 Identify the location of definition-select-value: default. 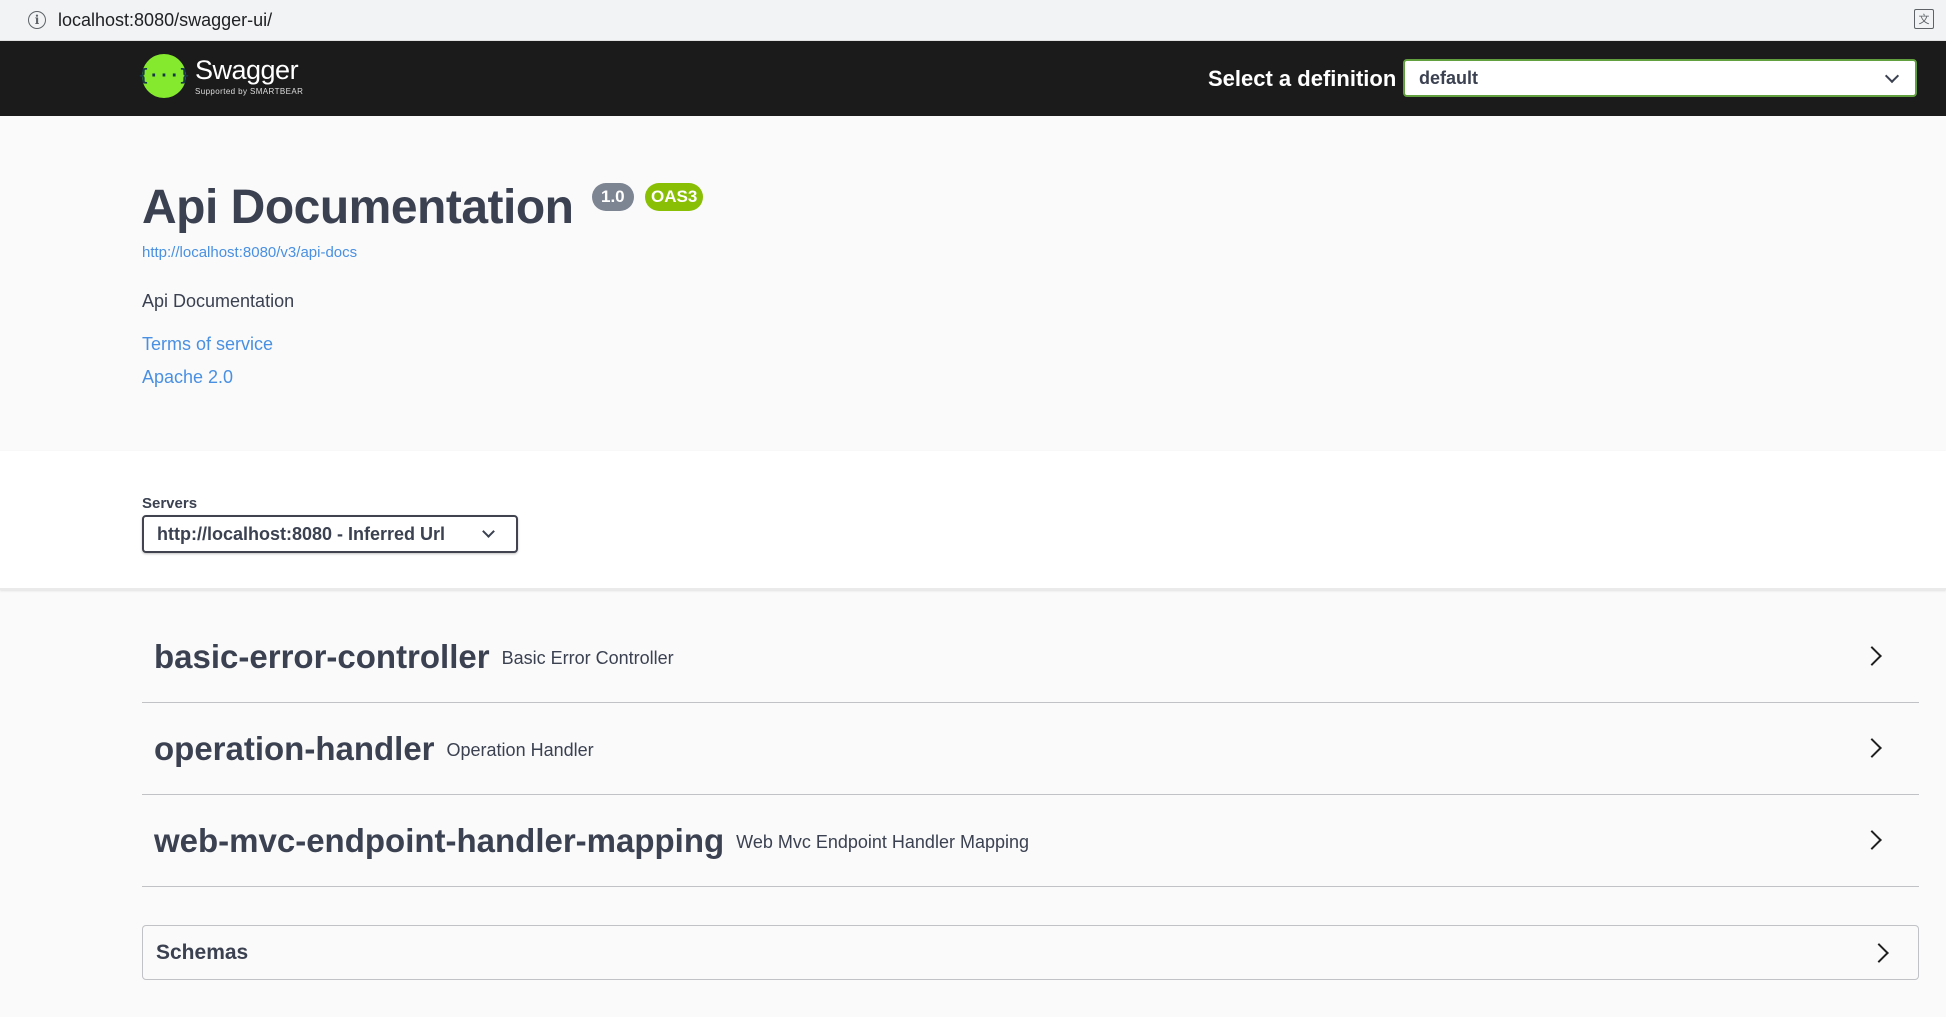
(1449, 77).